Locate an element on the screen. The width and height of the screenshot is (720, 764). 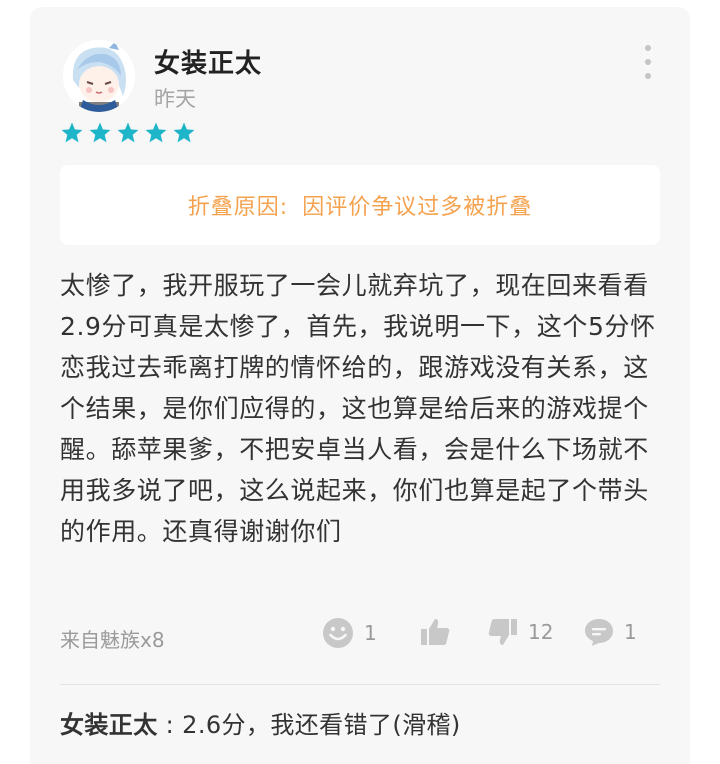
username: 女装正太 is located at coordinates (208, 61).